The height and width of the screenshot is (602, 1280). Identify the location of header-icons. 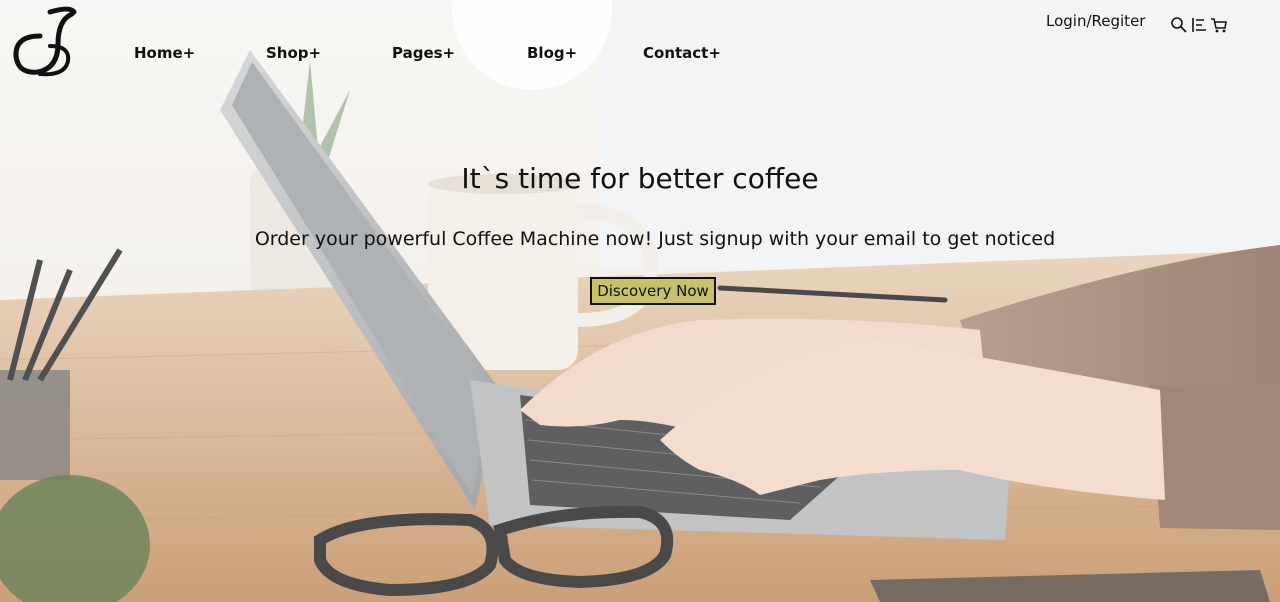
(1199, 25).